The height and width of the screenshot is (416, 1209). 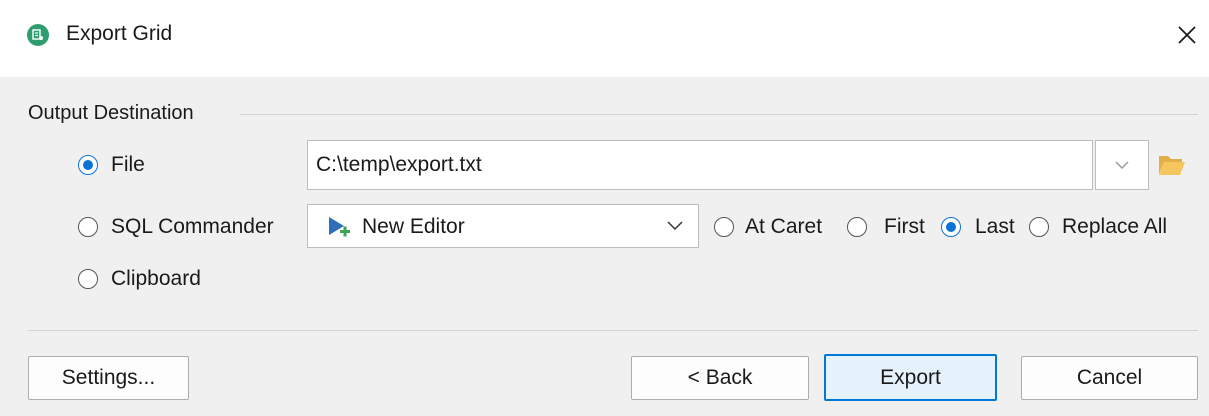 I want to click on file-history-dropdown, so click(x=1122, y=165).